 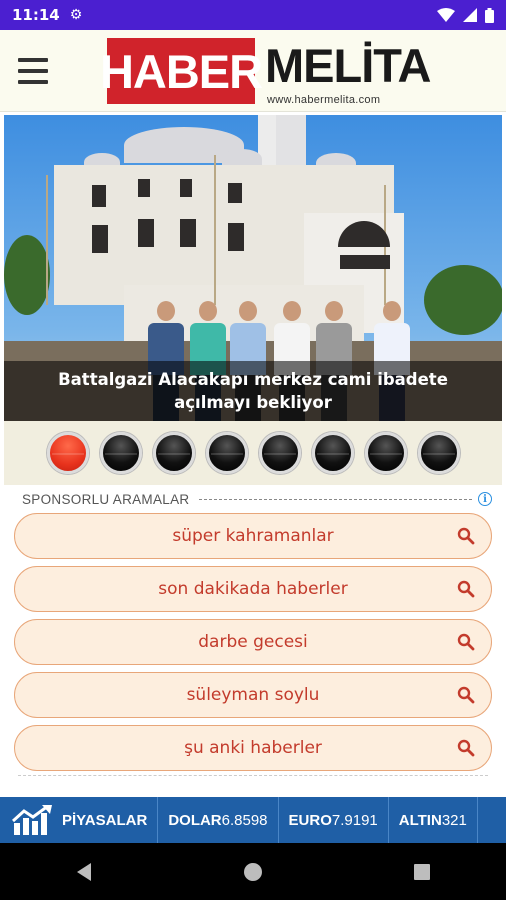 I want to click on search-suggestion-label: süper kahramanlar, so click(x=253, y=536).